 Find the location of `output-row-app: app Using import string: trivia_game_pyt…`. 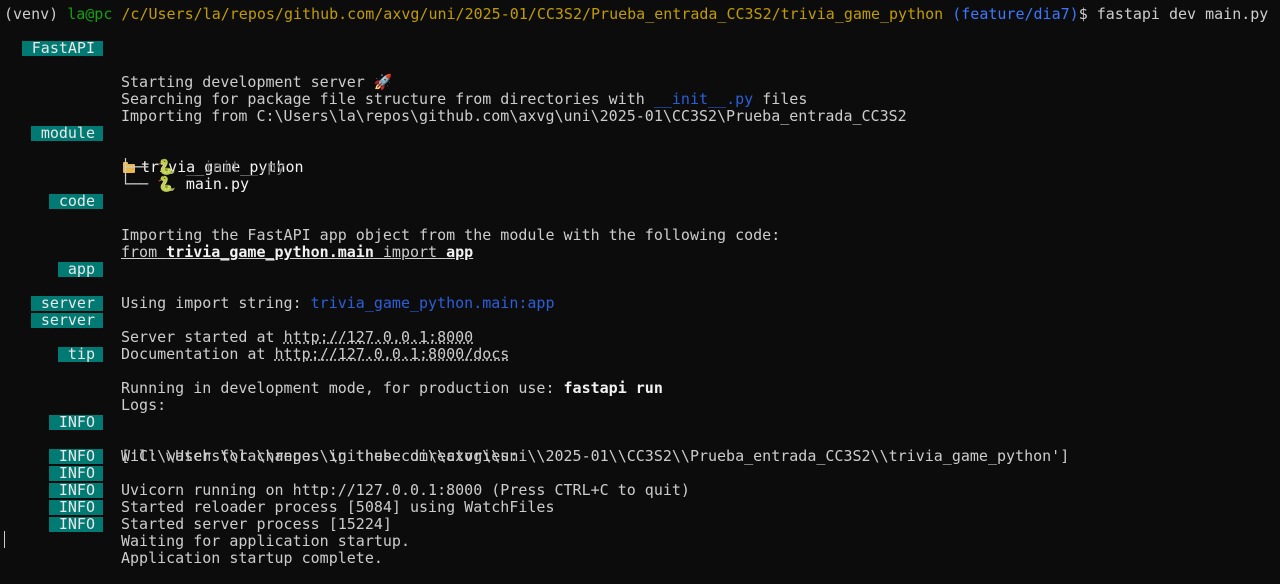

output-row-app: app Using import string: trivia_game_pyt… is located at coordinates (640, 286).